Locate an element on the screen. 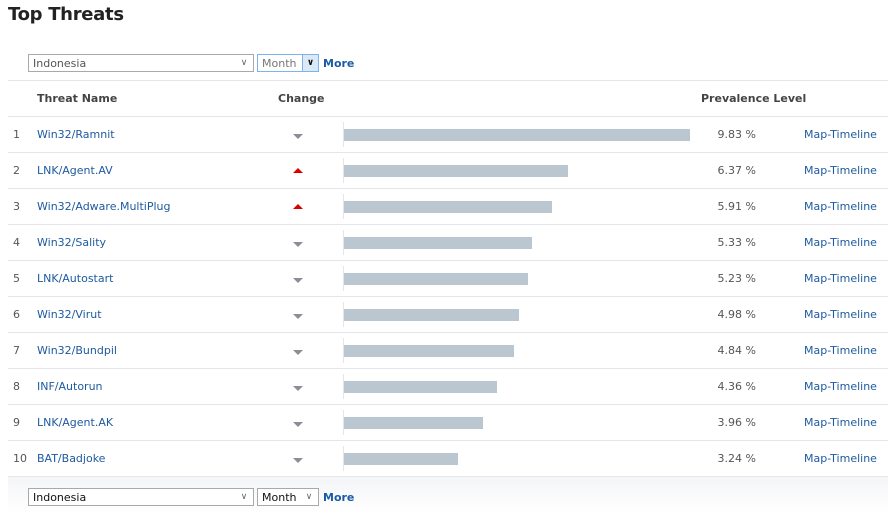 The width and height of the screenshot is (895, 514). row-rank: 7 is located at coordinates (16, 350).